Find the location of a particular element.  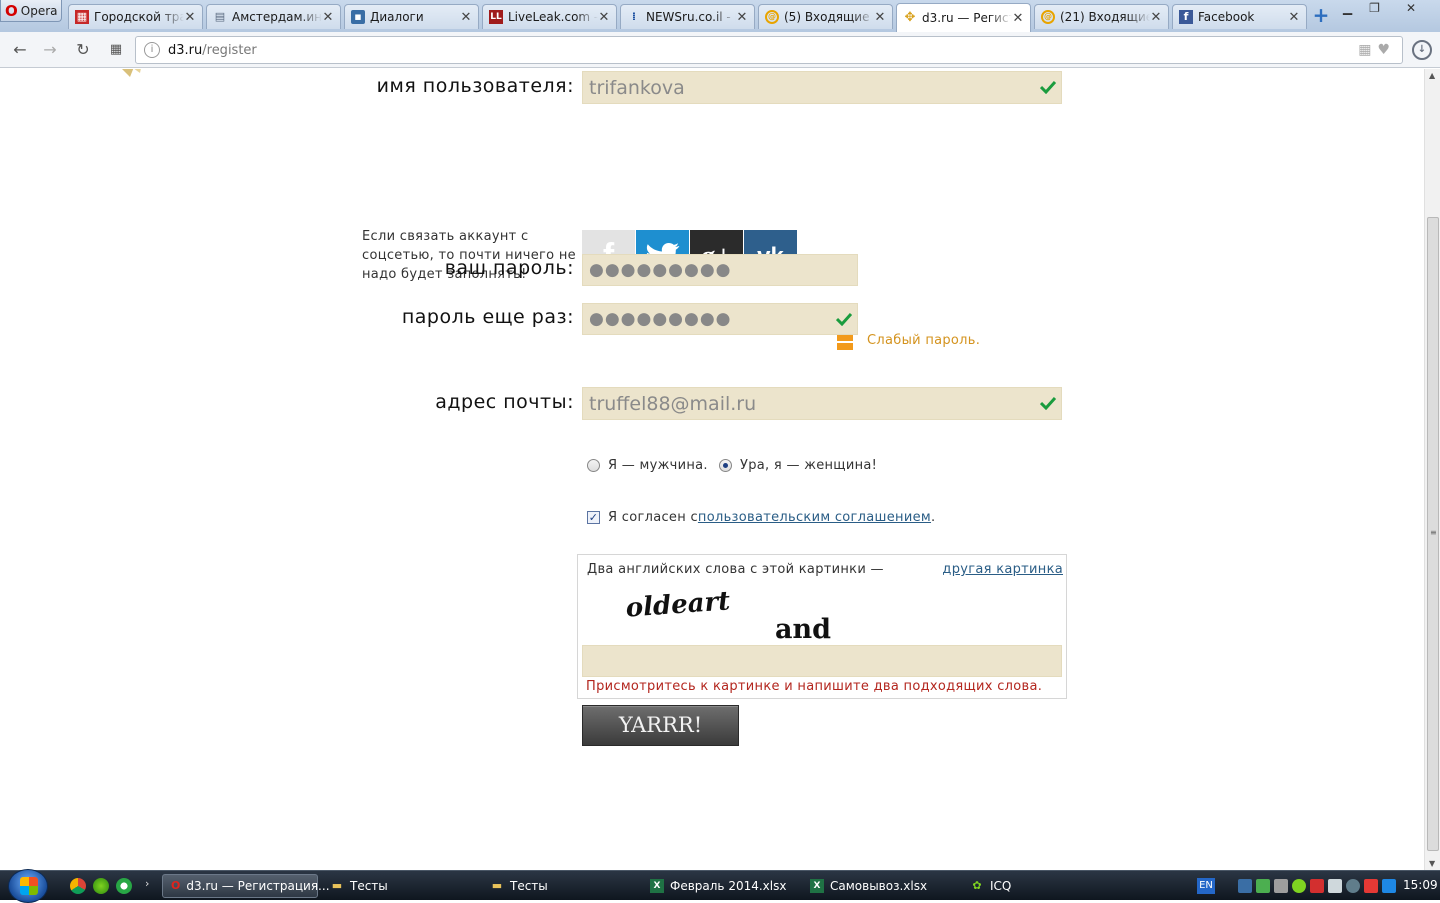

minimize-icon: ▁ is located at coordinates (1347, 9).